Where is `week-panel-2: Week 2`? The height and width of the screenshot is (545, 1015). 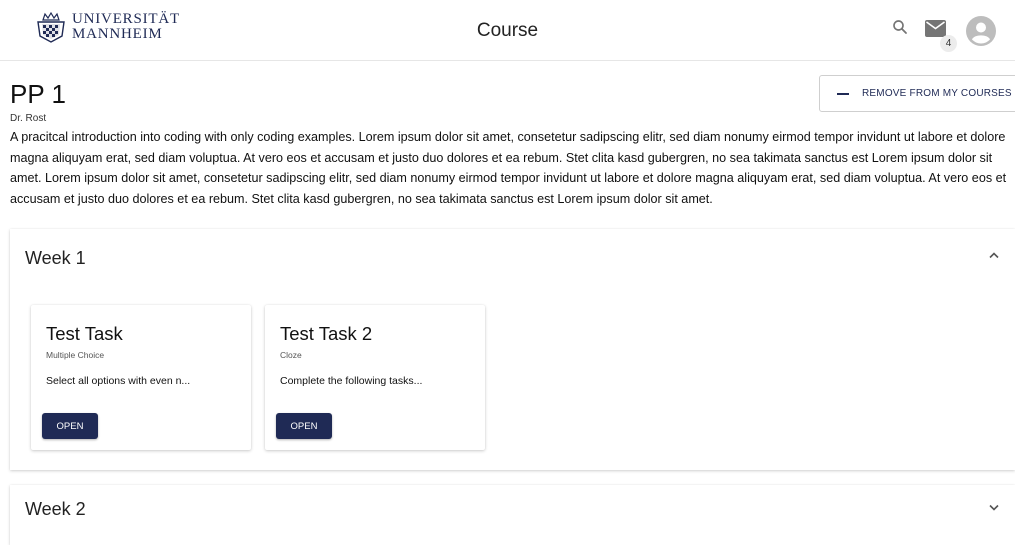 week-panel-2: Week 2 is located at coordinates (512, 515).